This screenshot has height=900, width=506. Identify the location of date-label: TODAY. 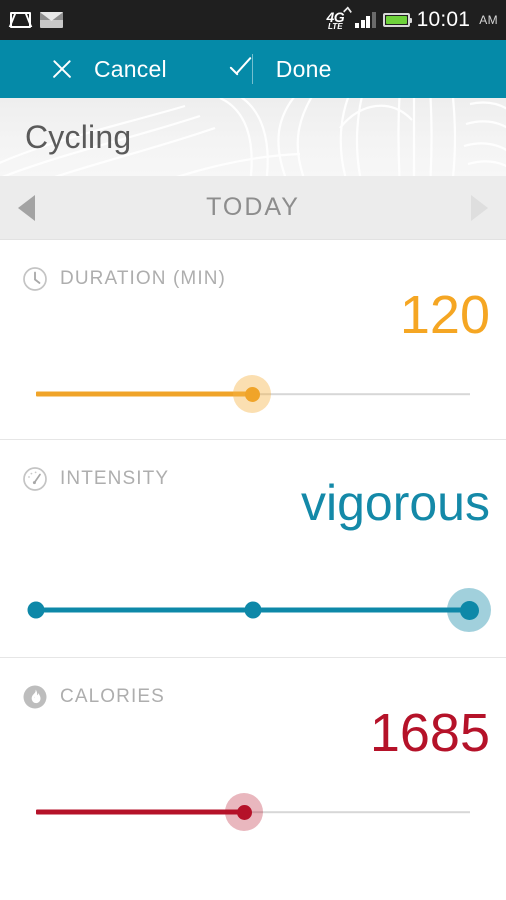
(253, 207).